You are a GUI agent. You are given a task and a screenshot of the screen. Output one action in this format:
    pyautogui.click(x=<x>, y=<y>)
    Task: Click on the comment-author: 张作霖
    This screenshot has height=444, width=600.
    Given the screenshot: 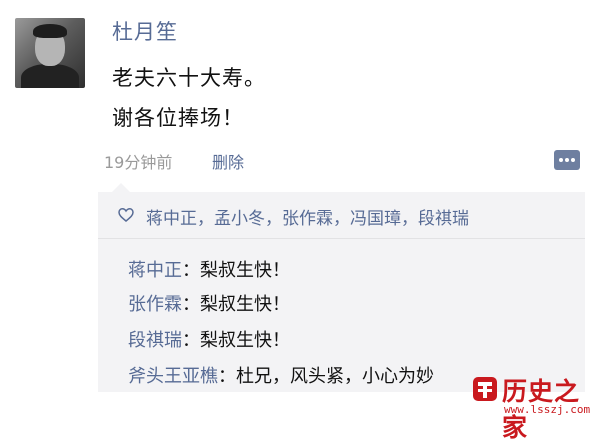 What is the action you would take?
    pyautogui.click(x=155, y=304)
    